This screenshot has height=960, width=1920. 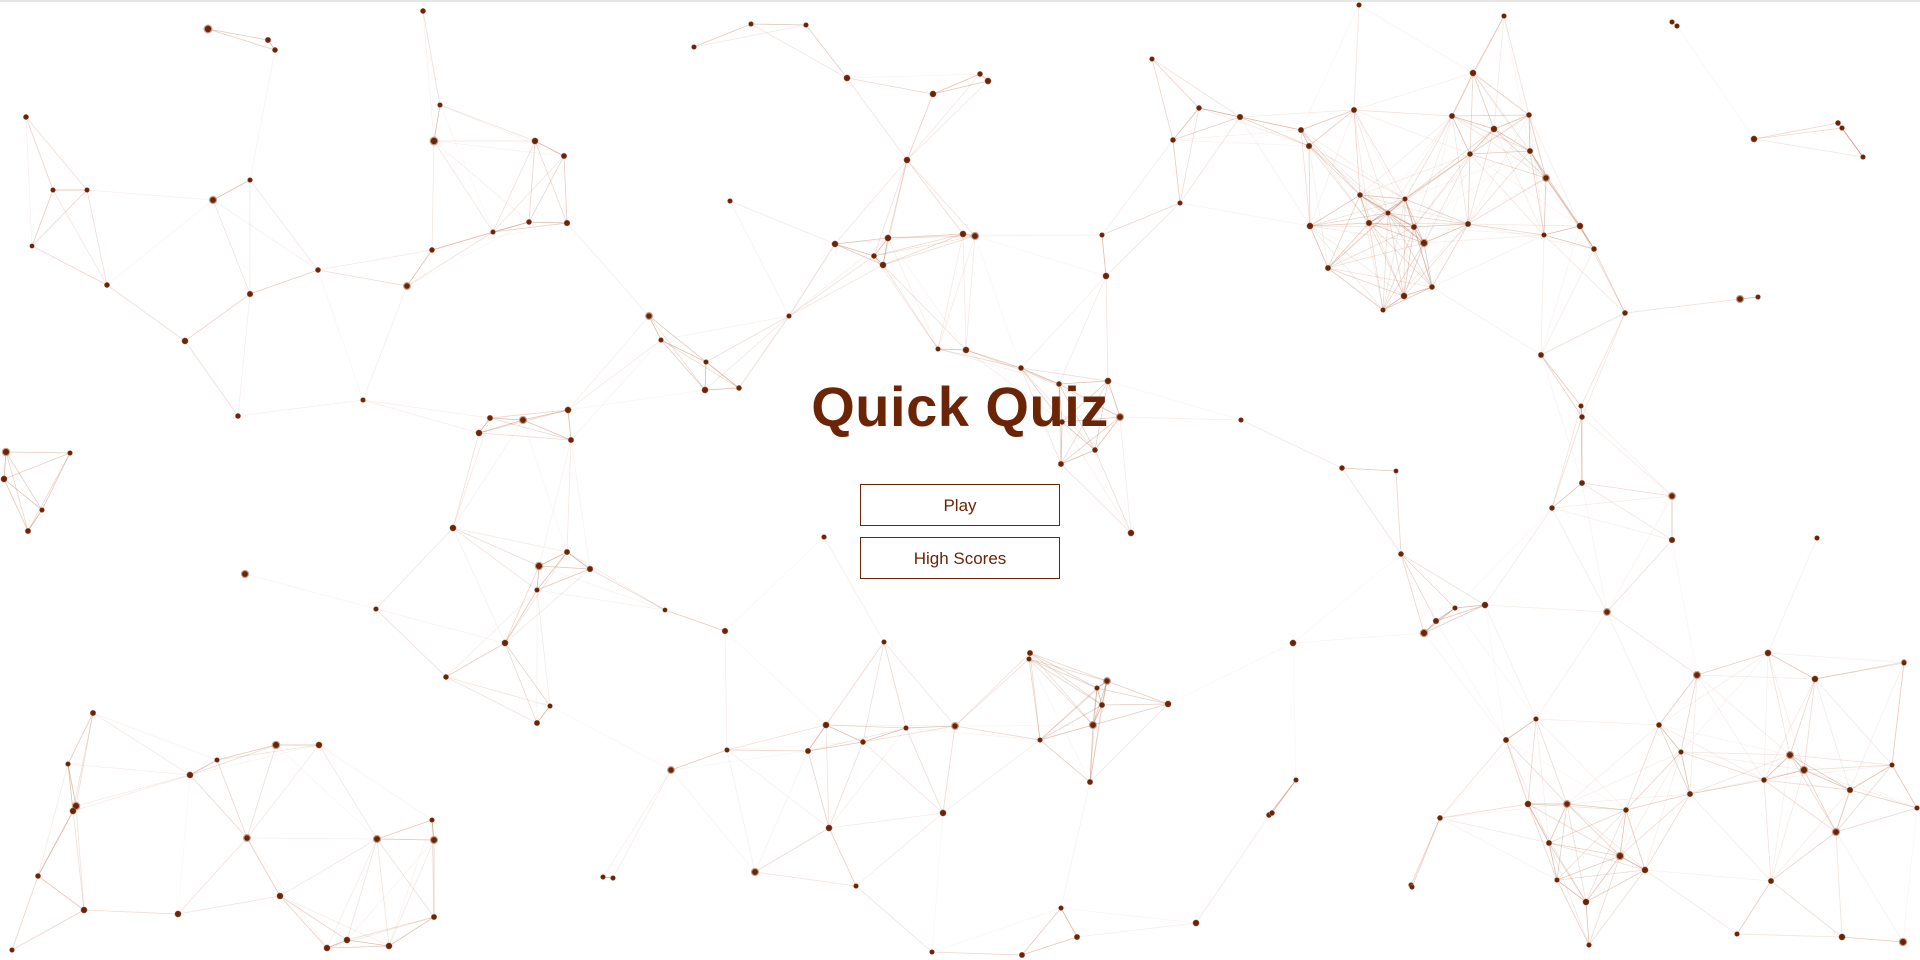 What do you see at coordinates (960, 558) in the screenshot?
I see `high-scores-button: High Scores` at bounding box center [960, 558].